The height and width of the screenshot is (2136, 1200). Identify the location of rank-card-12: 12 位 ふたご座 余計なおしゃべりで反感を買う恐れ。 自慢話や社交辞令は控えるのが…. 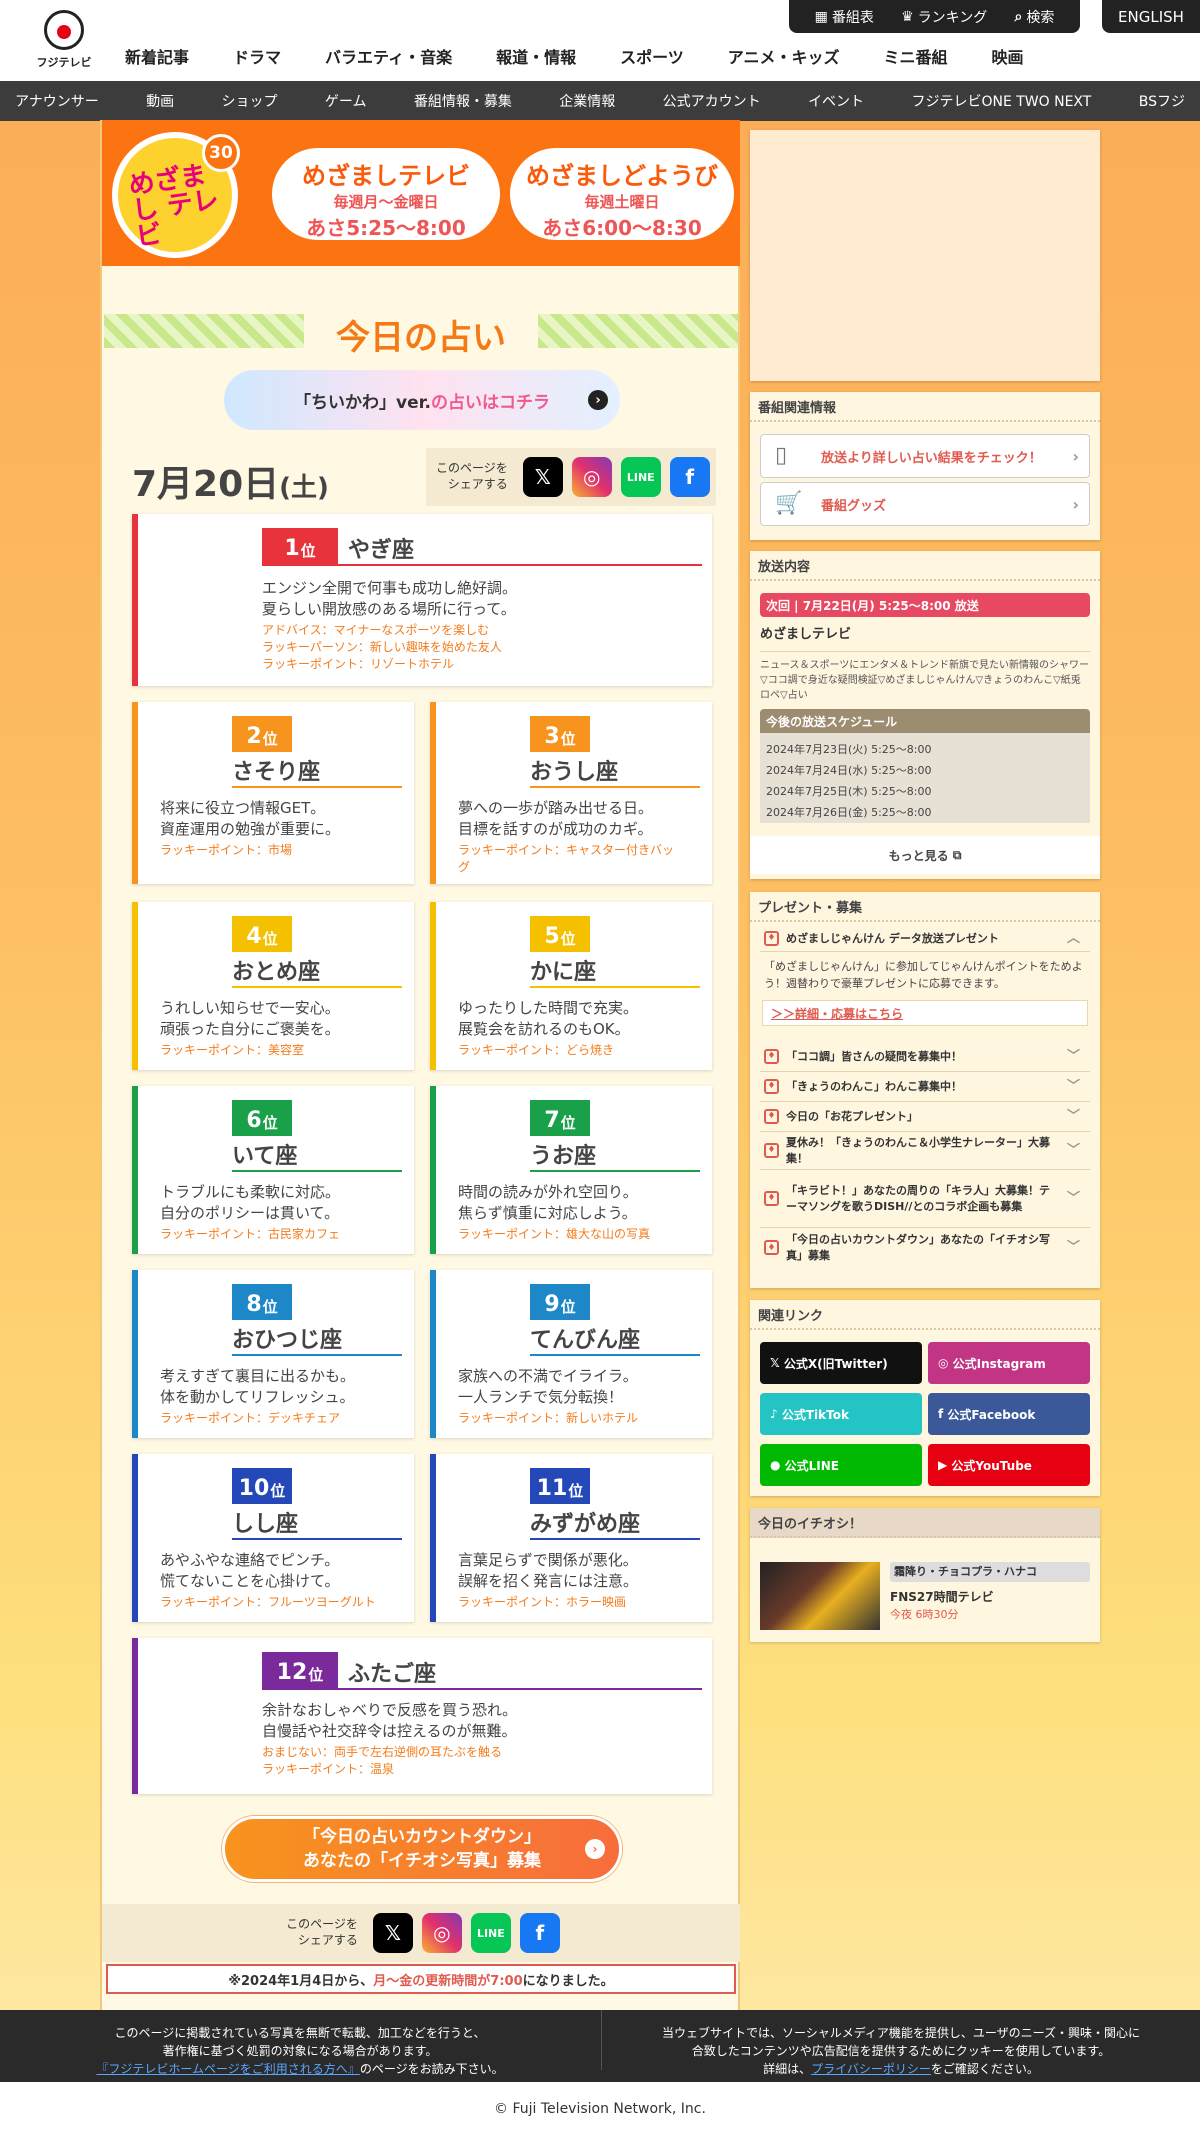
(422, 1716).